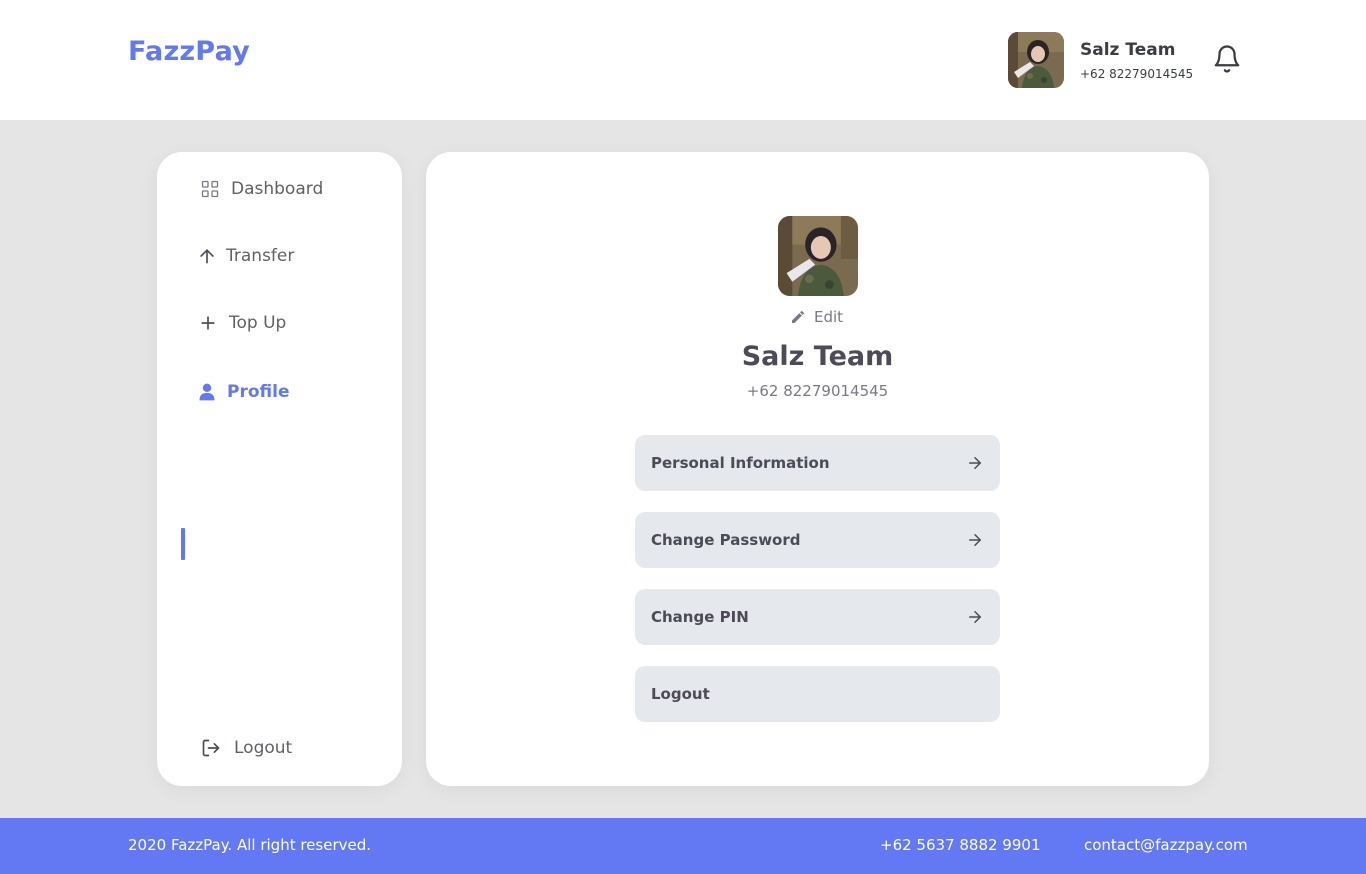 The height and width of the screenshot is (874, 1366). What do you see at coordinates (208, 323) in the screenshot?
I see `plus-icon` at bounding box center [208, 323].